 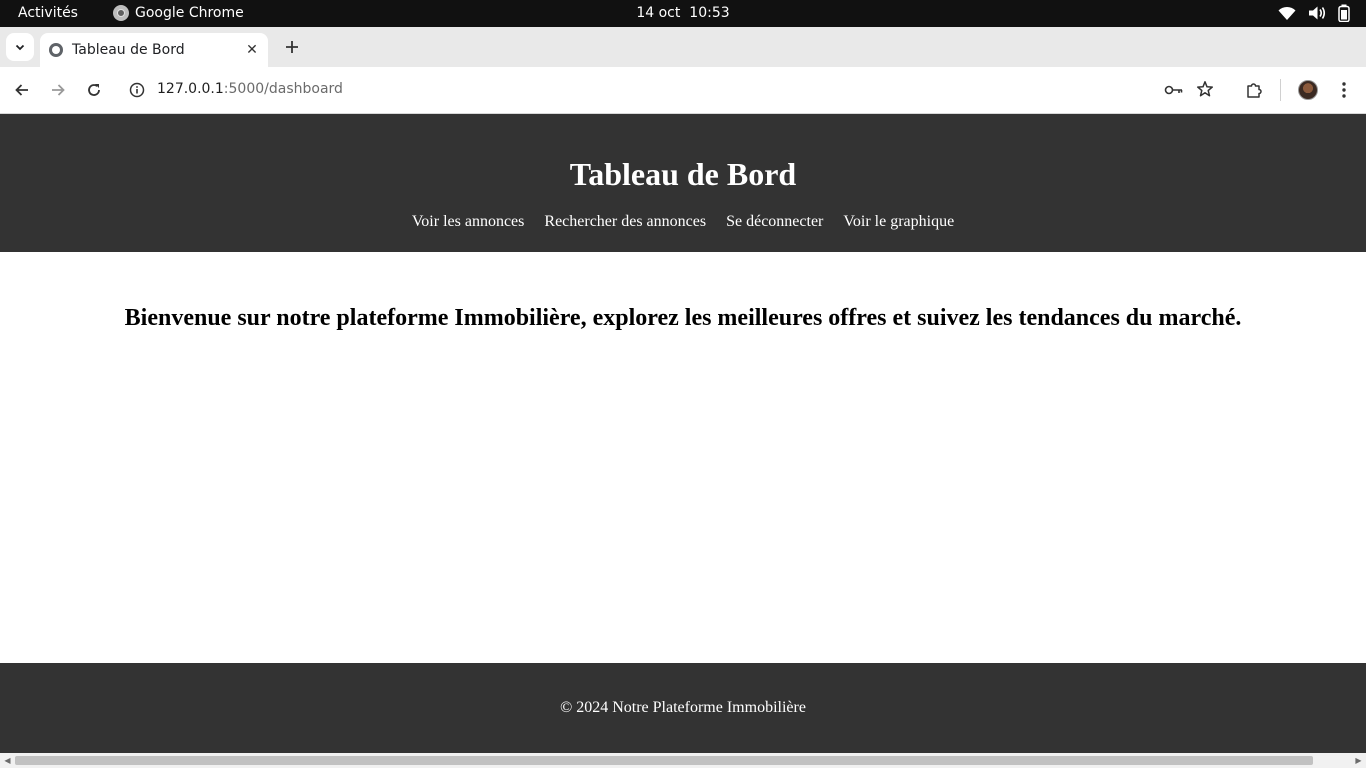 What do you see at coordinates (1358, 760) in the screenshot?
I see `scroll-right-arrow-icon: ▶` at bounding box center [1358, 760].